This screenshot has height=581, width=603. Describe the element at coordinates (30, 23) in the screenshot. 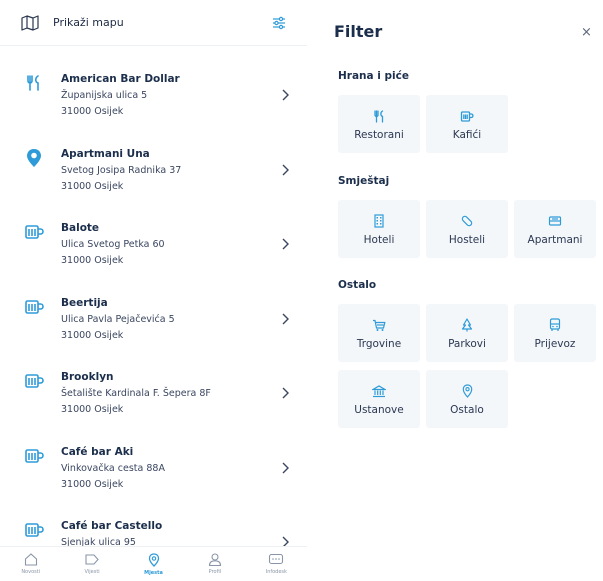

I see `map-icon` at that location.